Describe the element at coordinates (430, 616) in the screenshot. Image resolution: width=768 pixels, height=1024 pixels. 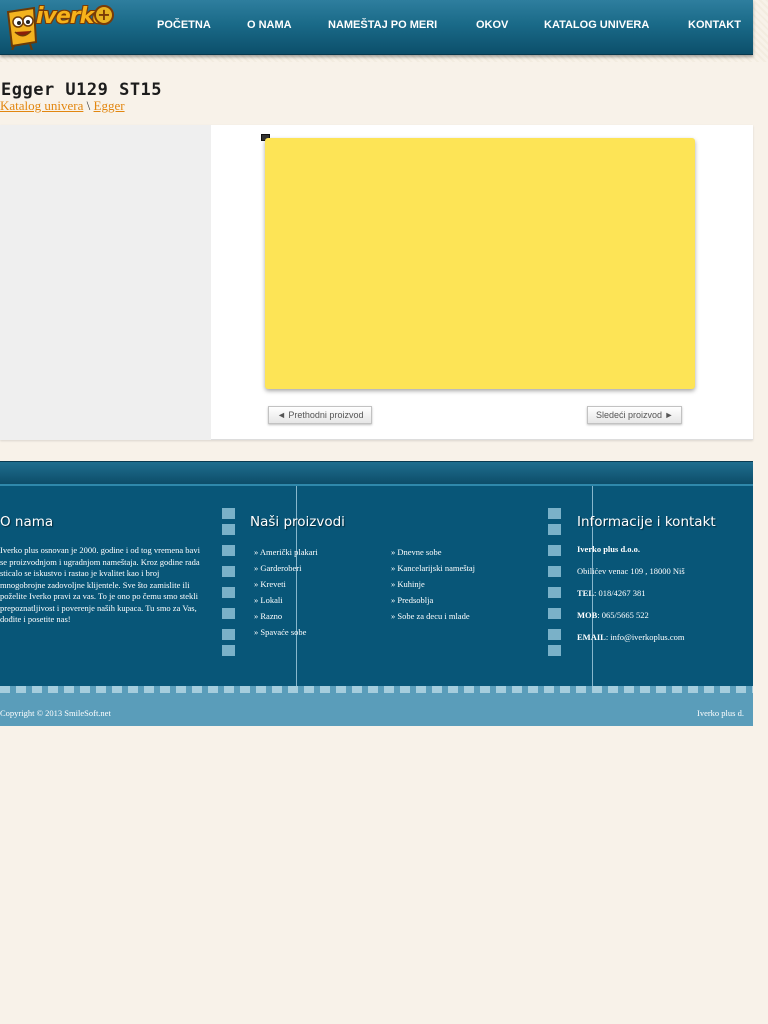
I see `footer-link-sobe-za-decu: » Sobe za decu i mlade` at that location.